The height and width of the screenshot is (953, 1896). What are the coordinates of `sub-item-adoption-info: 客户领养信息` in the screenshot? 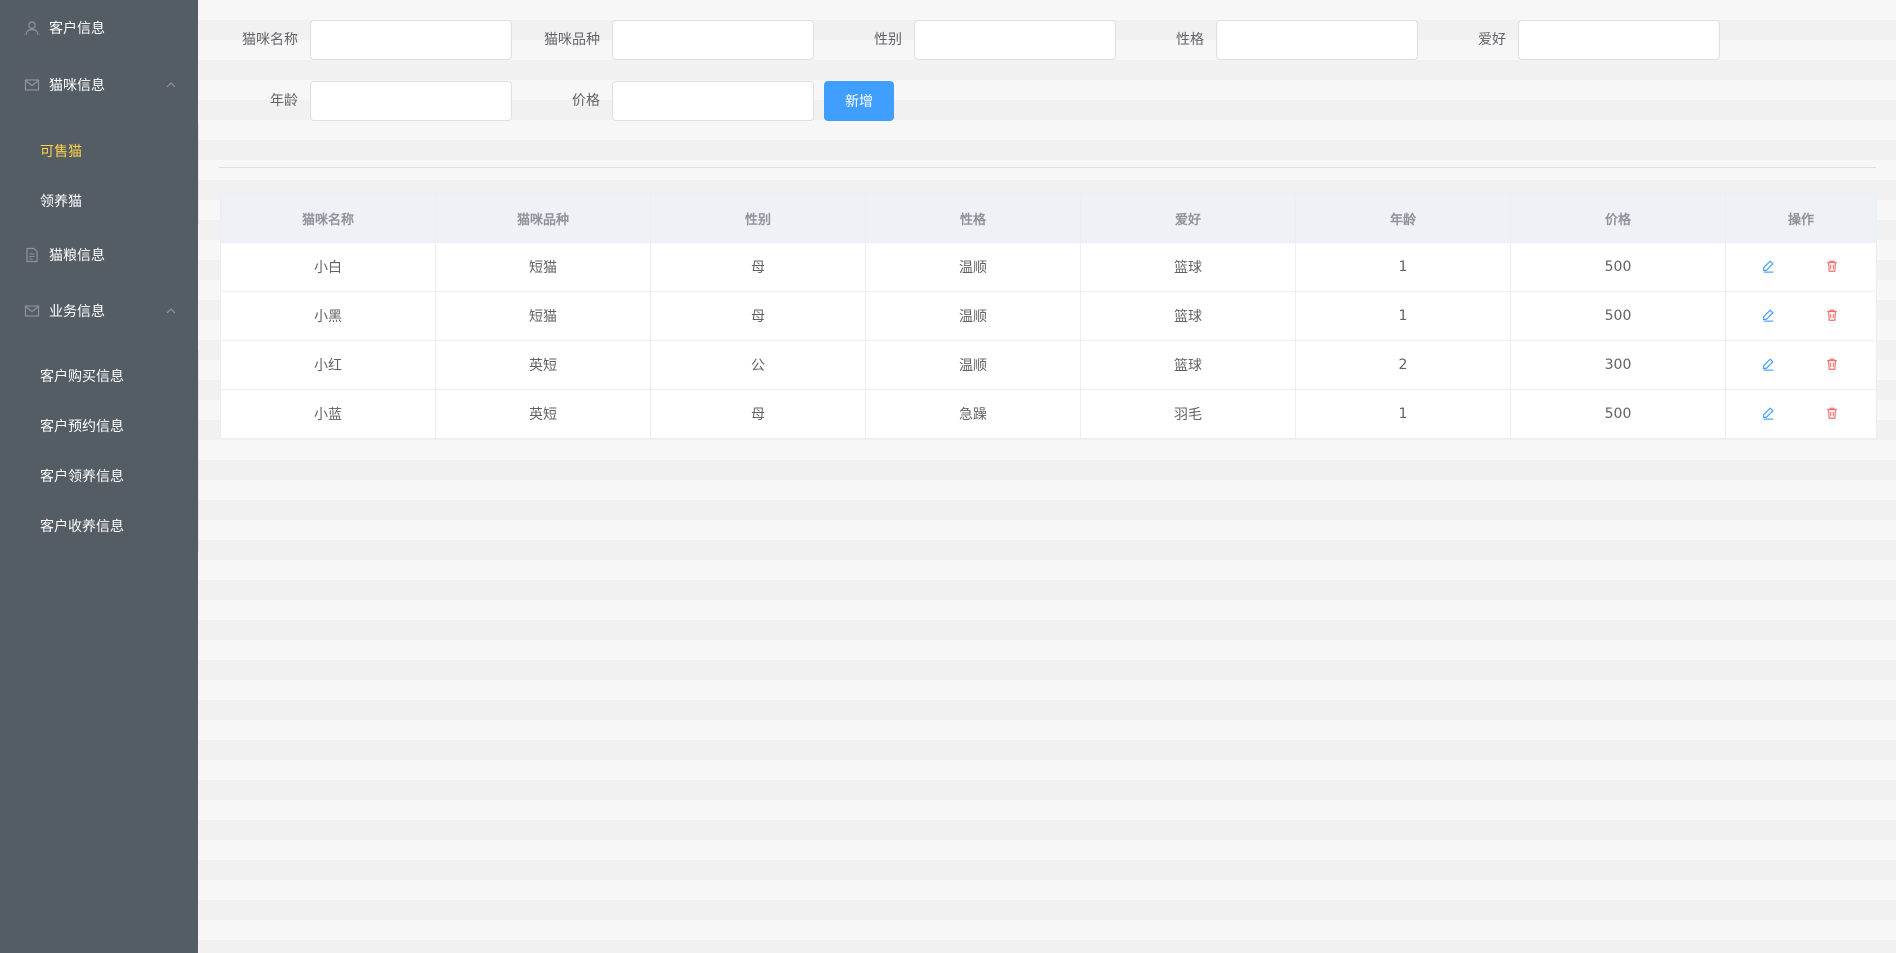 It's located at (99, 476).